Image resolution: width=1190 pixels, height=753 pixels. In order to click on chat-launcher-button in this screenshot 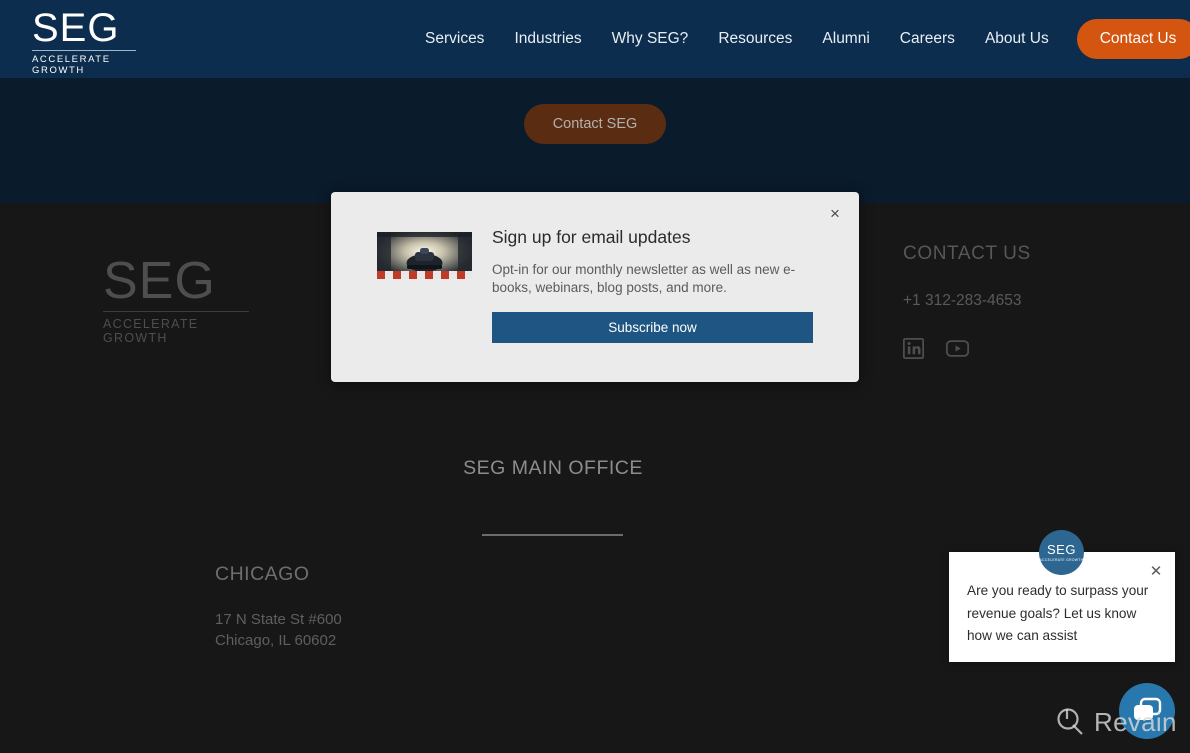, I will do `click(1147, 711)`.